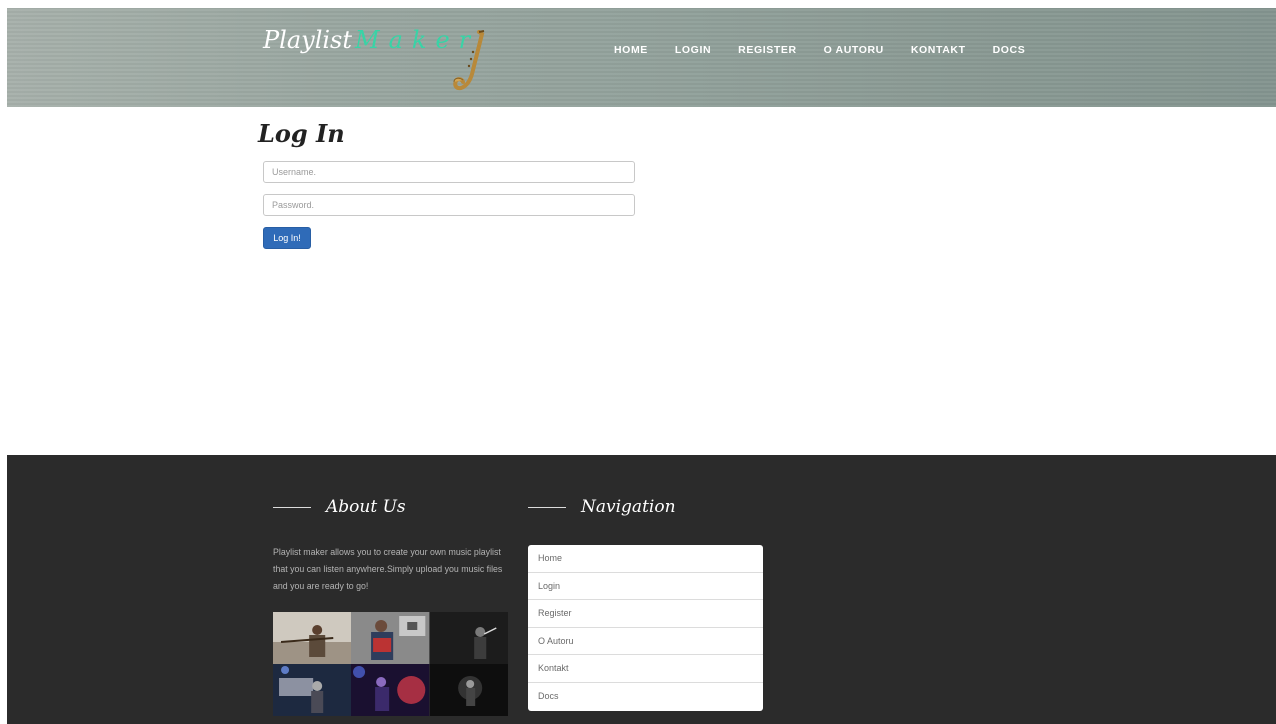 Image resolution: width=1276 pixels, height=724 pixels. Describe the element at coordinates (301, 133) in the screenshot. I see `login-title: Log In` at that location.